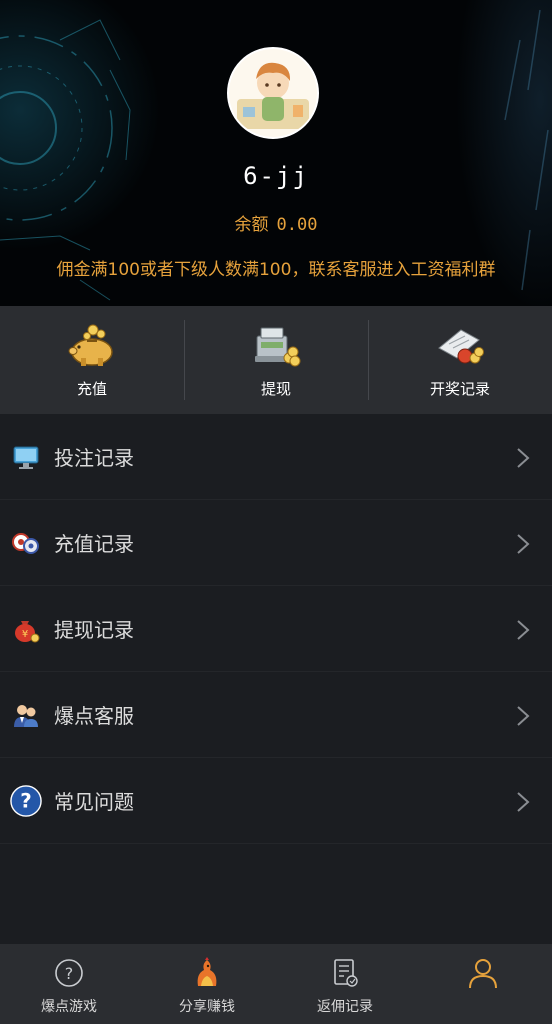 This screenshot has height=1024, width=552. I want to click on menu-item-bet-records: 投注记录, so click(276, 457).